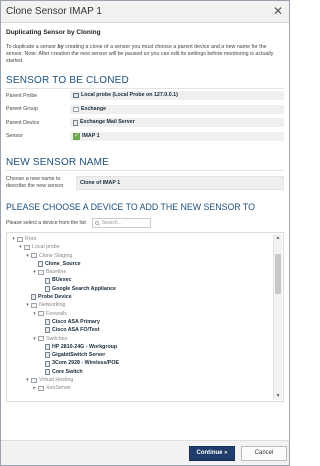  What do you see at coordinates (46, 247) in the screenshot?
I see `tree-node-label: Local probe` at bounding box center [46, 247].